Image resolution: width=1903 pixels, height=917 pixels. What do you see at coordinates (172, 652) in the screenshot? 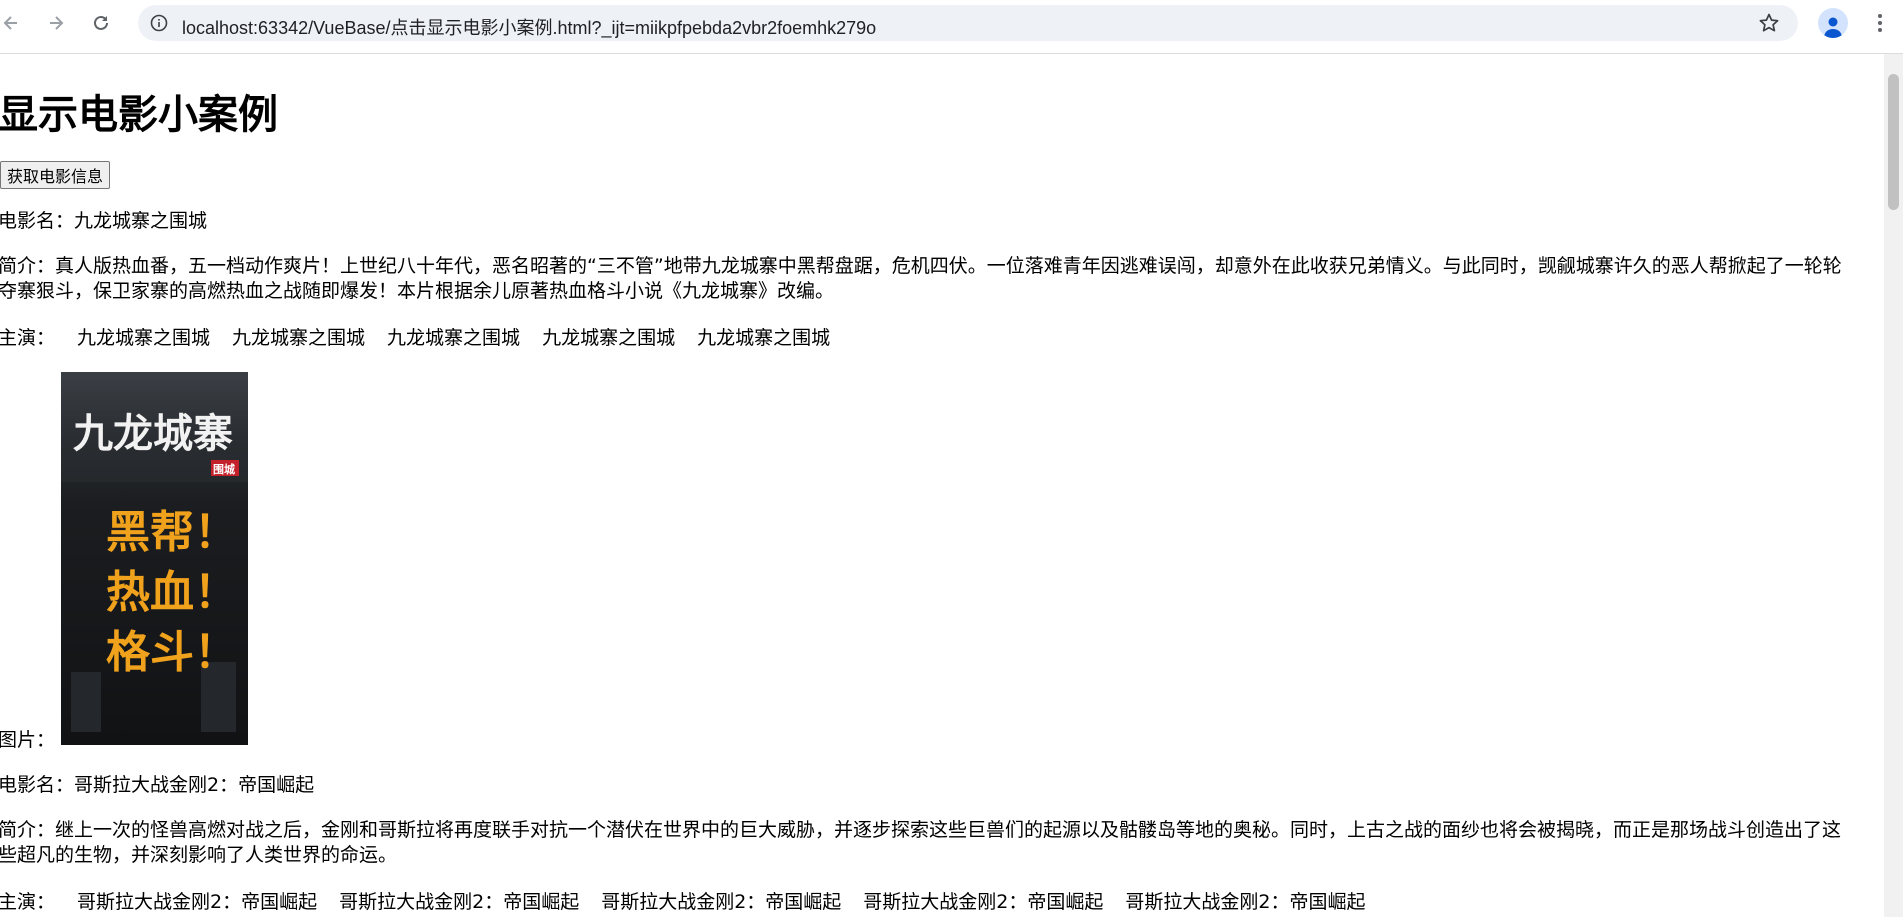
I see `poster-slogan-3: 格斗！` at bounding box center [172, 652].